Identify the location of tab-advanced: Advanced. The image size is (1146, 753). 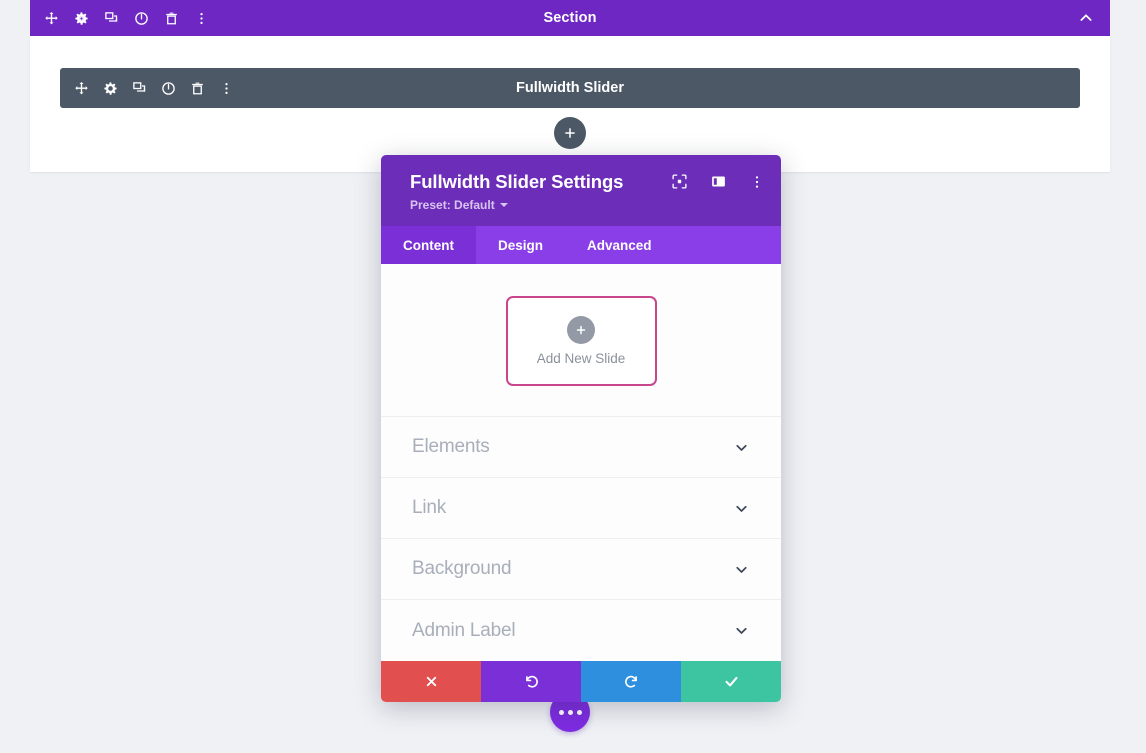
(619, 245).